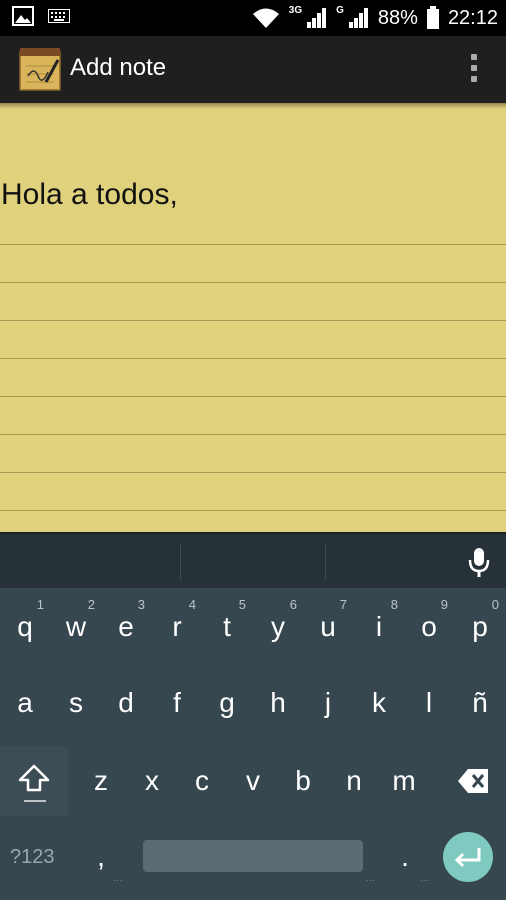 The width and height of the screenshot is (506, 900). I want to click on space-key, so click(253, 856).